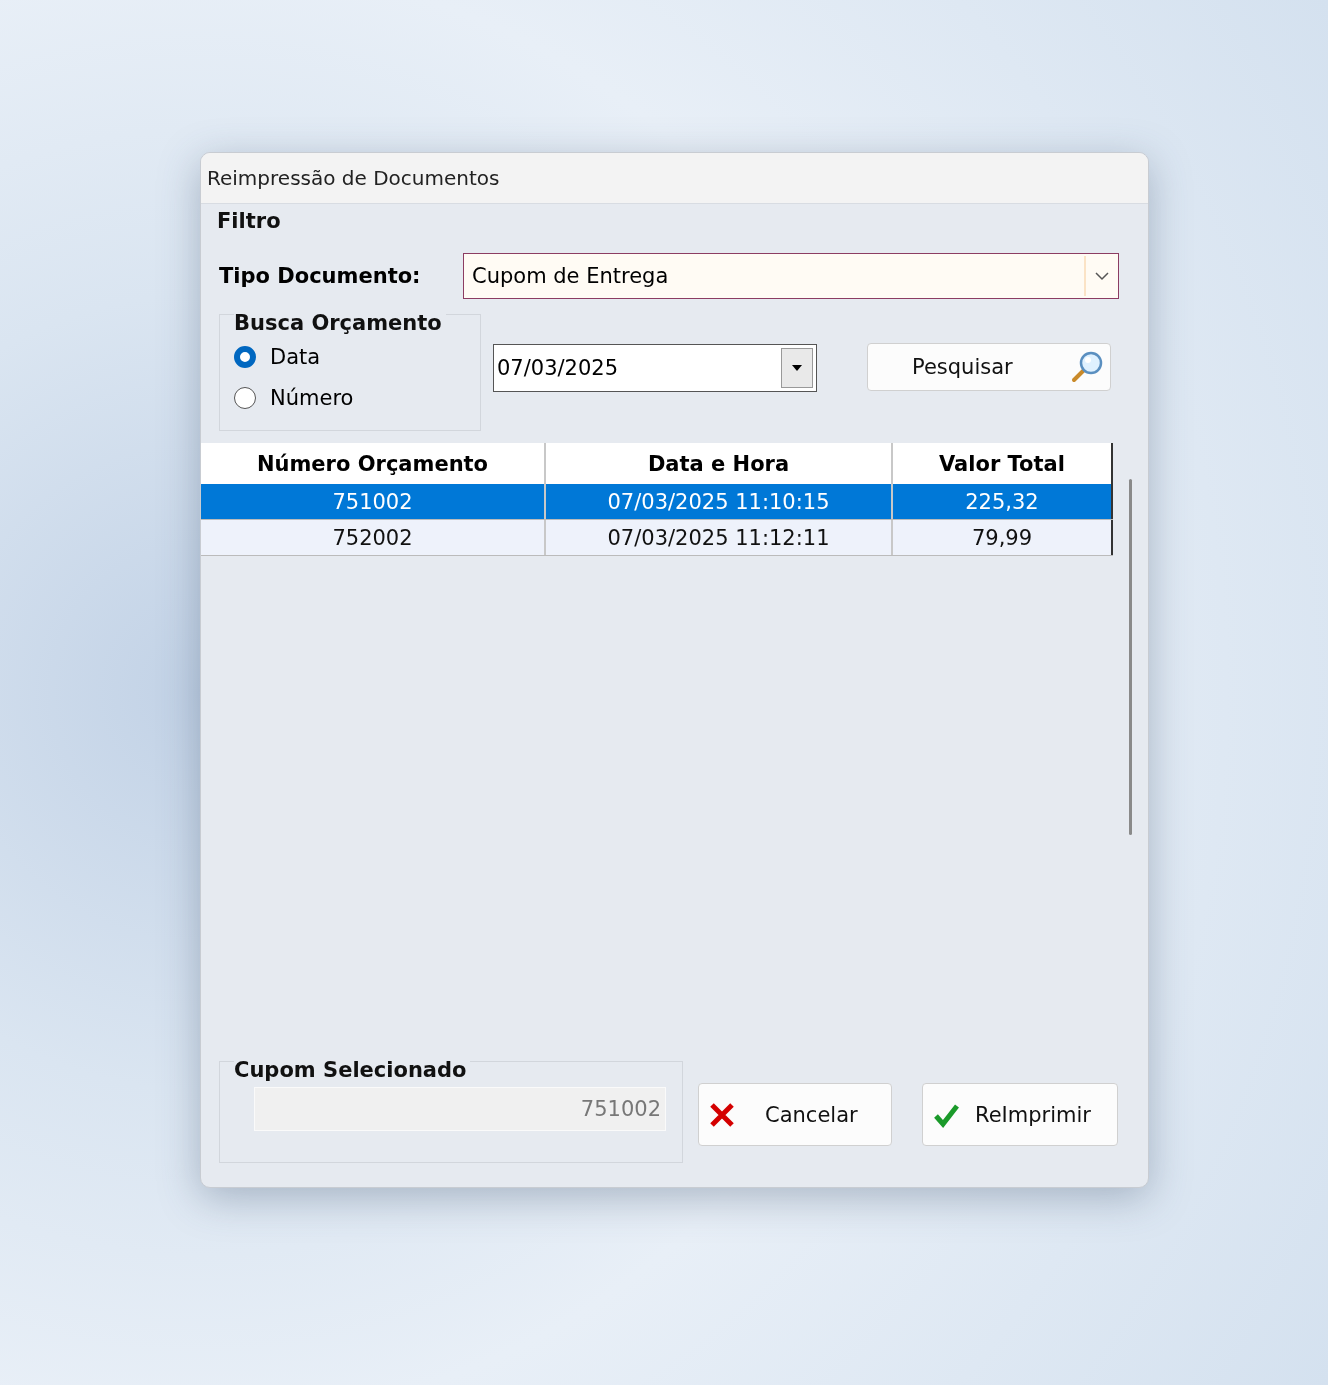  I want to click on caret-down-icon, so click(797, 368).